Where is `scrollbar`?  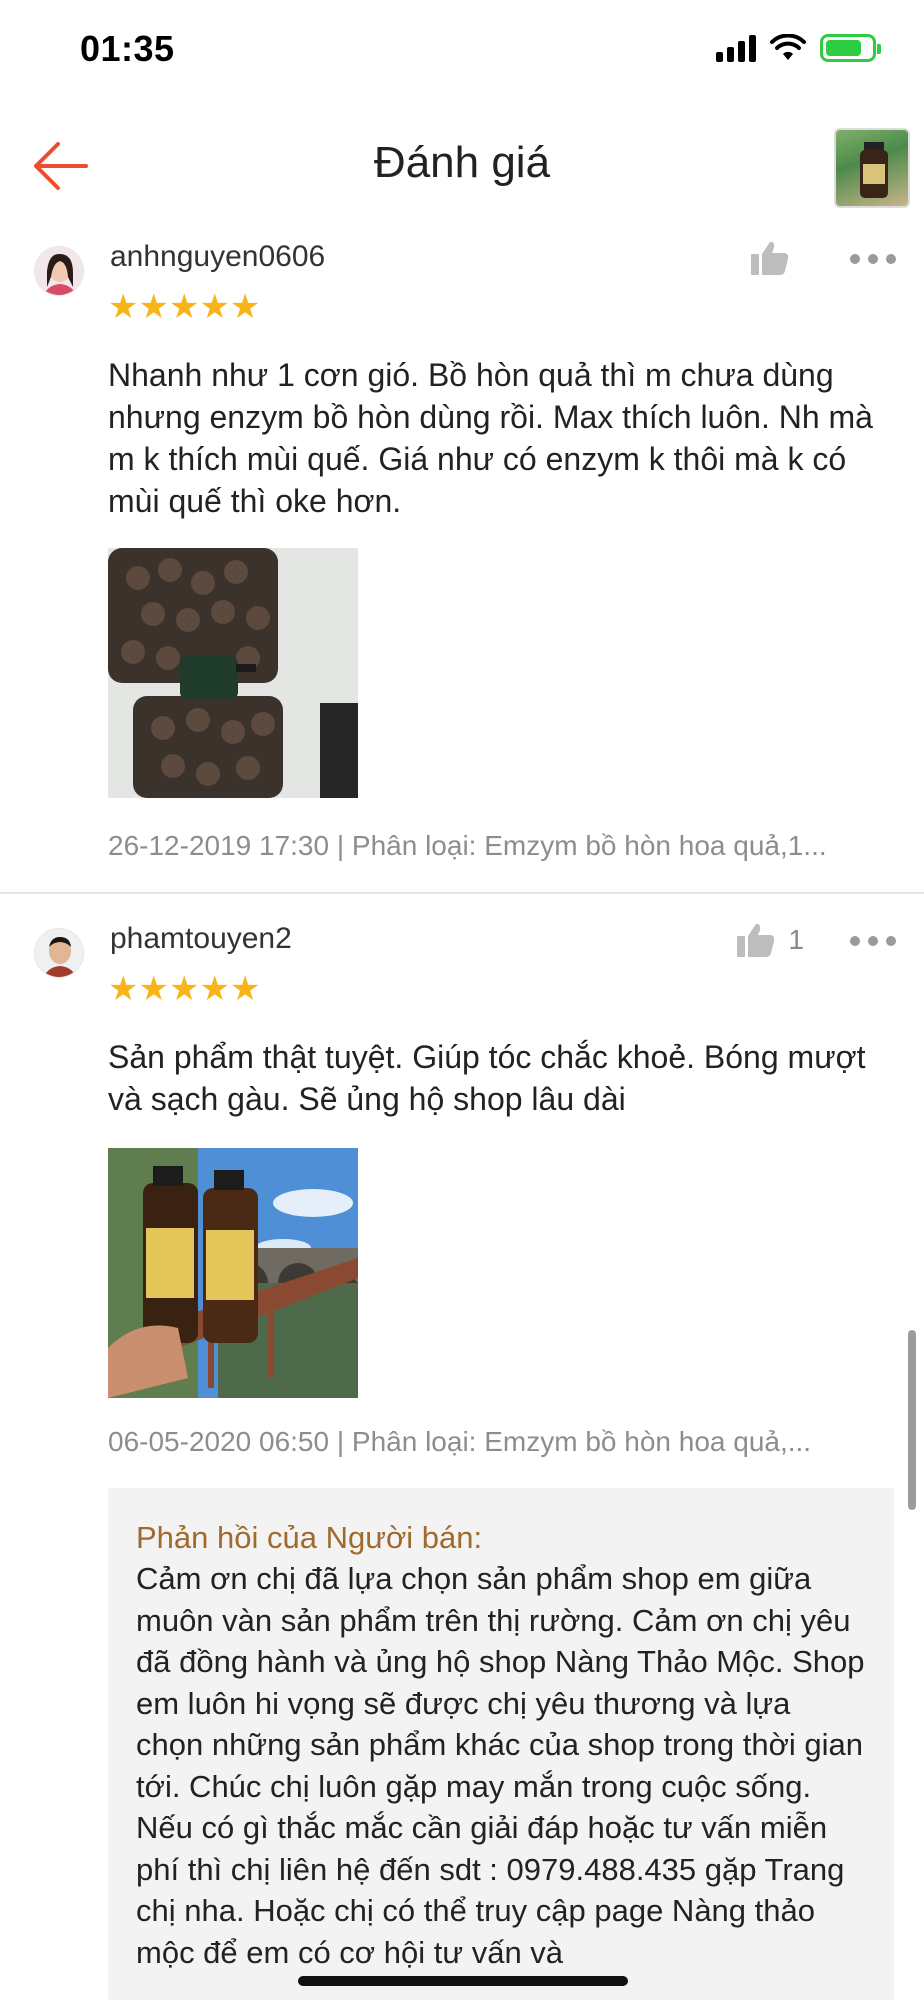 scrollbar is located at coordinates (912, 1420).